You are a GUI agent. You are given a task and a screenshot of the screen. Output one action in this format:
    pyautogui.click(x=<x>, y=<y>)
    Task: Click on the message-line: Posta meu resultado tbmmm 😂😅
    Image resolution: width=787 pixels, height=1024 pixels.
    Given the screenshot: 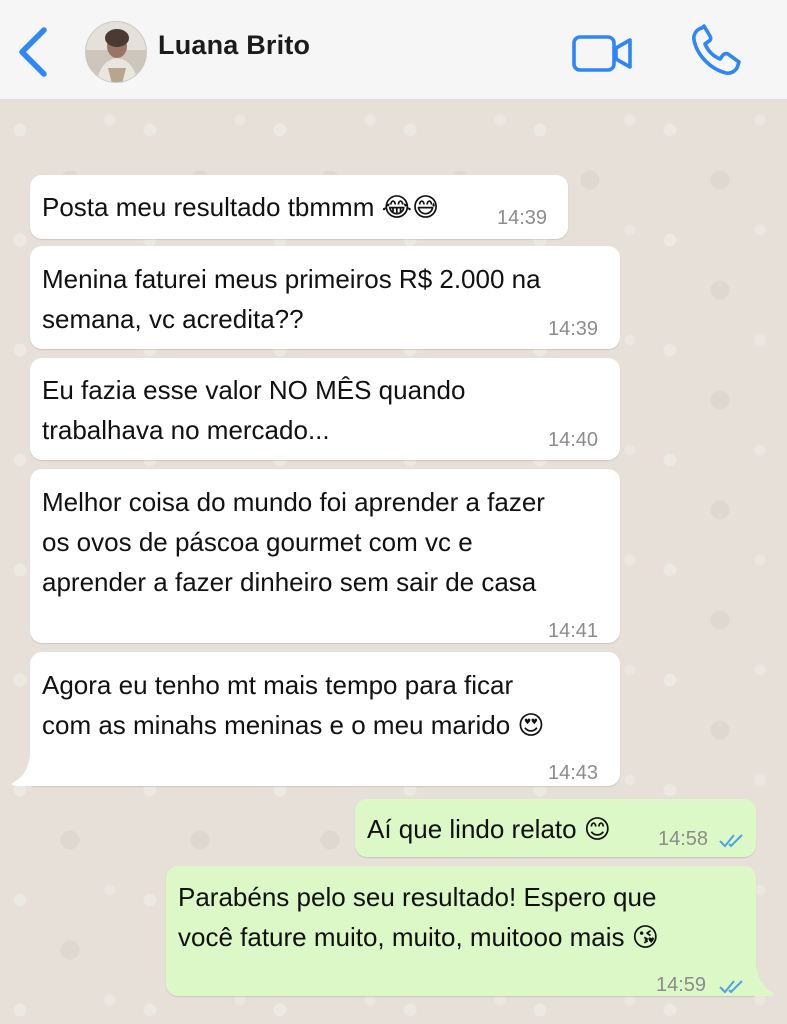 What is the action you would take?
    pyautogui.click(x=241, y=207)
    